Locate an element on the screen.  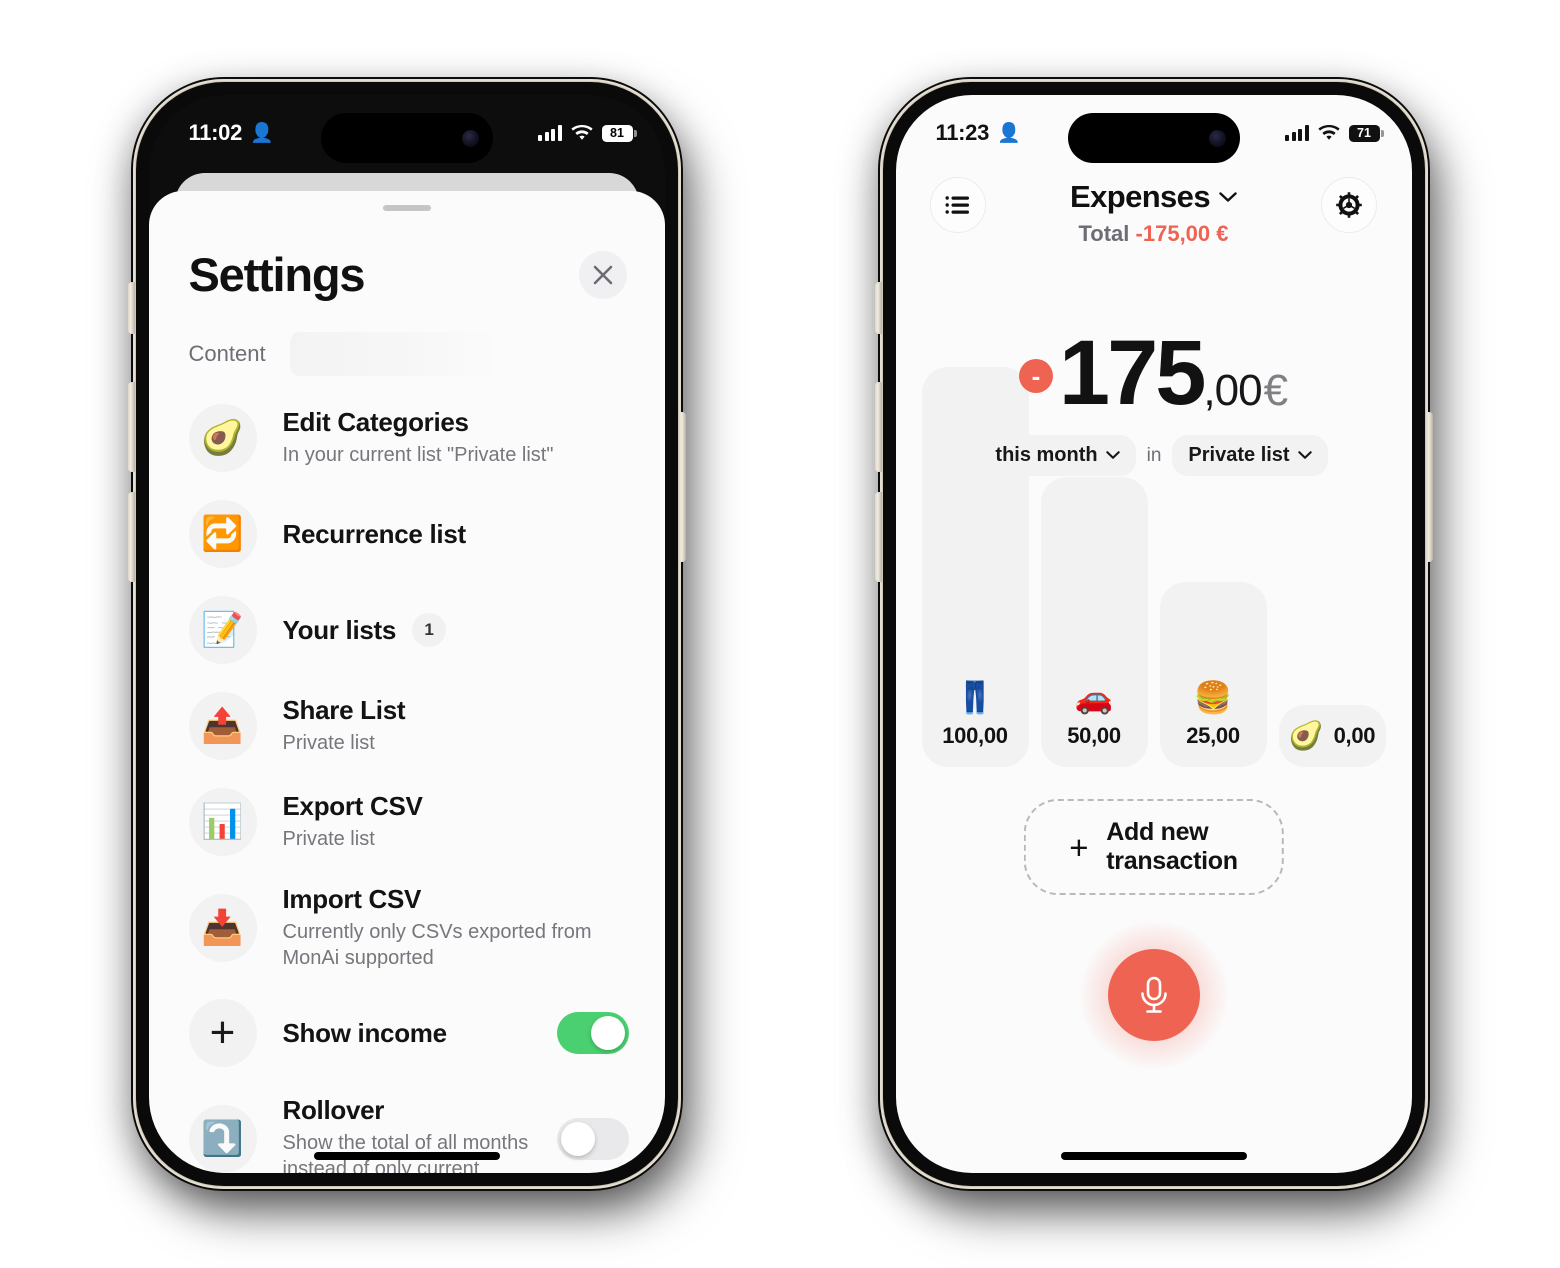
status-time: 11:02 is located at coordinates (215, 132).